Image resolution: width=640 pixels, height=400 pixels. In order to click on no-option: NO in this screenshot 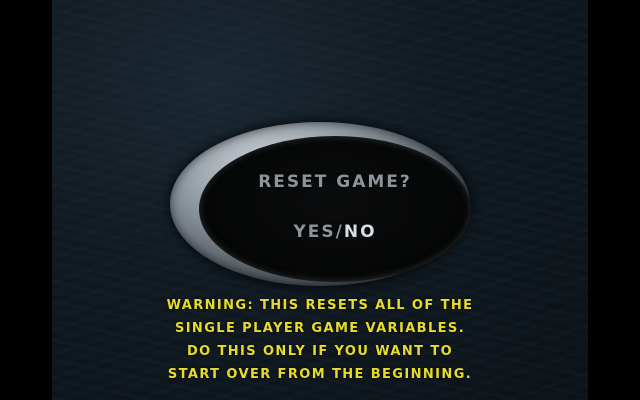, I will do `click(360, 232)`.